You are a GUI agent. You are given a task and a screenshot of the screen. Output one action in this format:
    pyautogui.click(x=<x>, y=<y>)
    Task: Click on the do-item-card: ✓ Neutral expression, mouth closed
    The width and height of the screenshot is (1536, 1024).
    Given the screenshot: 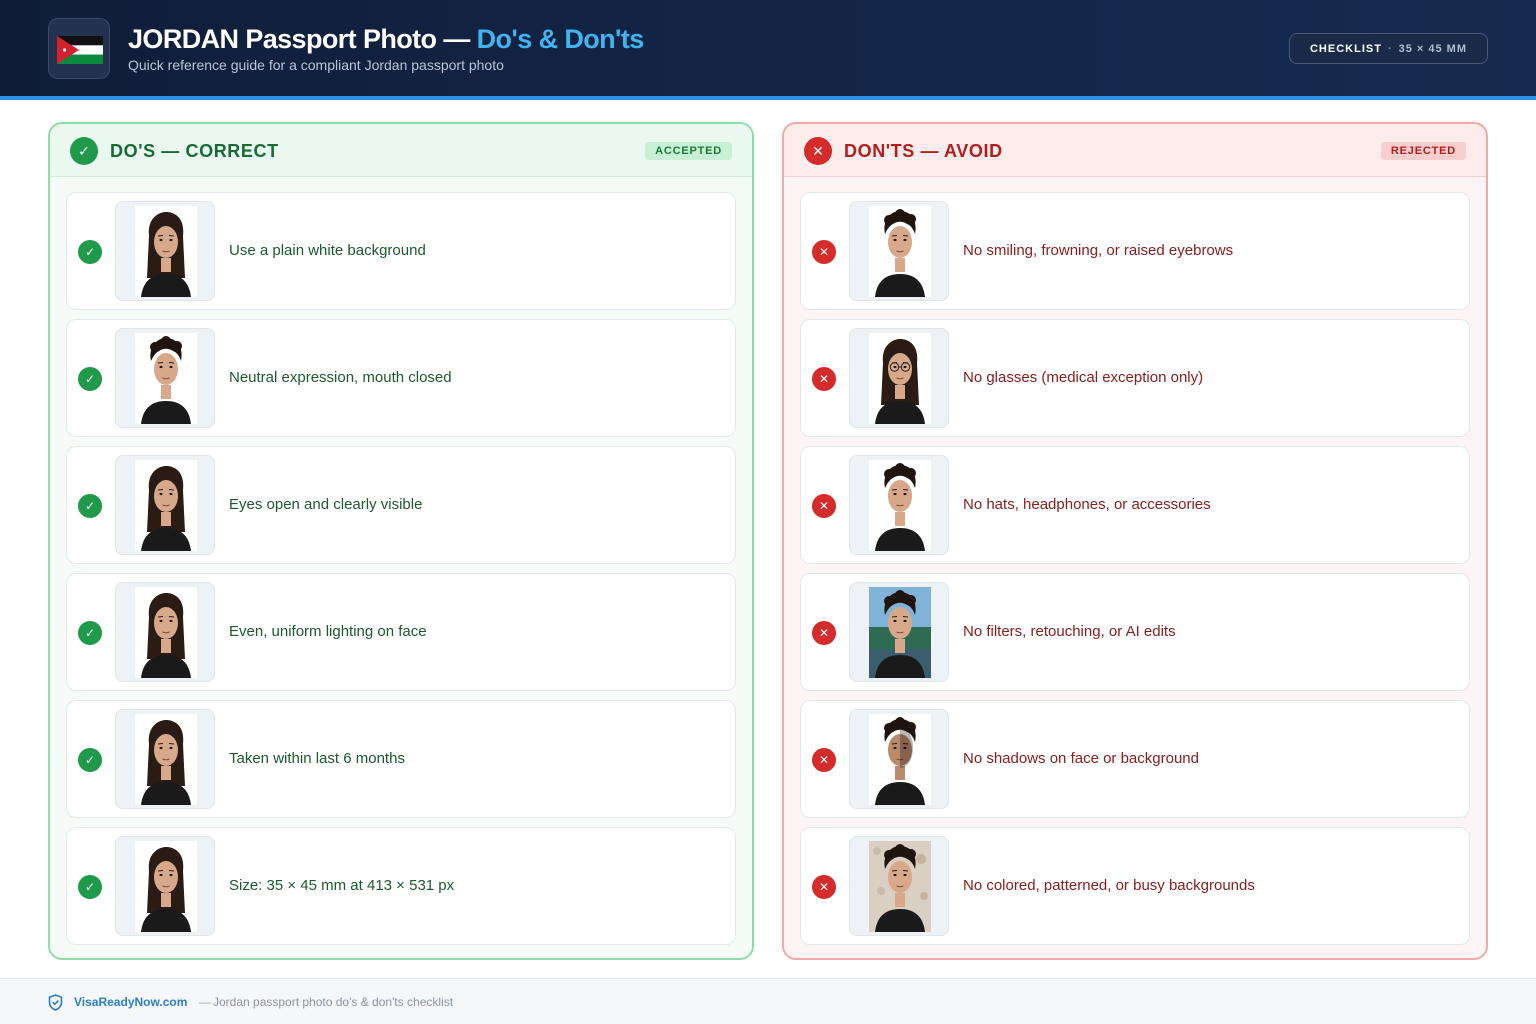 What is the action you would take?
    pyautogui.click(x=401, y=378)
    